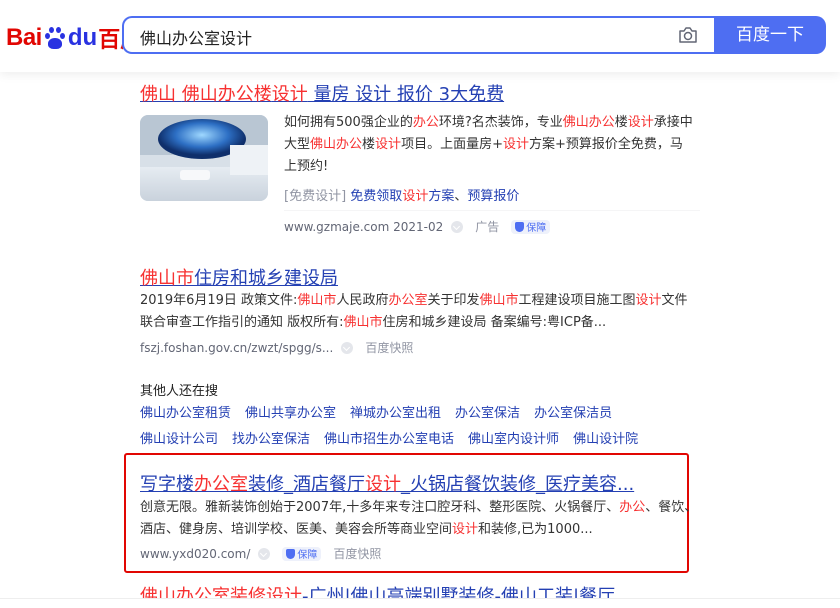  Describe the element at coordinates (179, 391) in the screenshot. I see `related-searches-title: 其他人还在搜` at that location.